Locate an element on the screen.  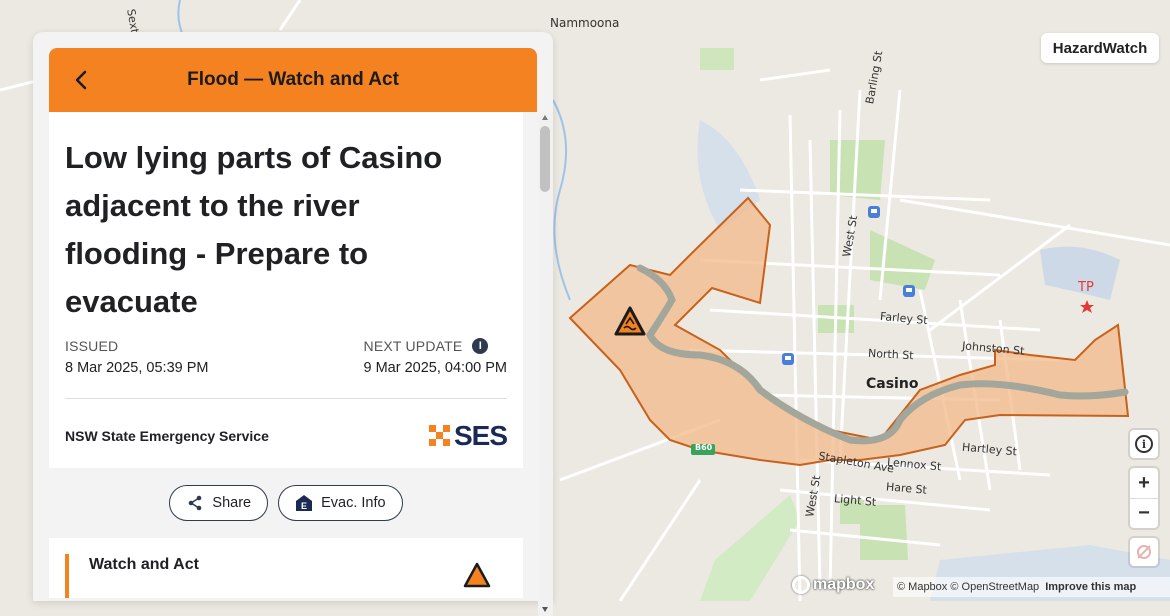
ses-logo: SES is located at coordinates (468, 436).